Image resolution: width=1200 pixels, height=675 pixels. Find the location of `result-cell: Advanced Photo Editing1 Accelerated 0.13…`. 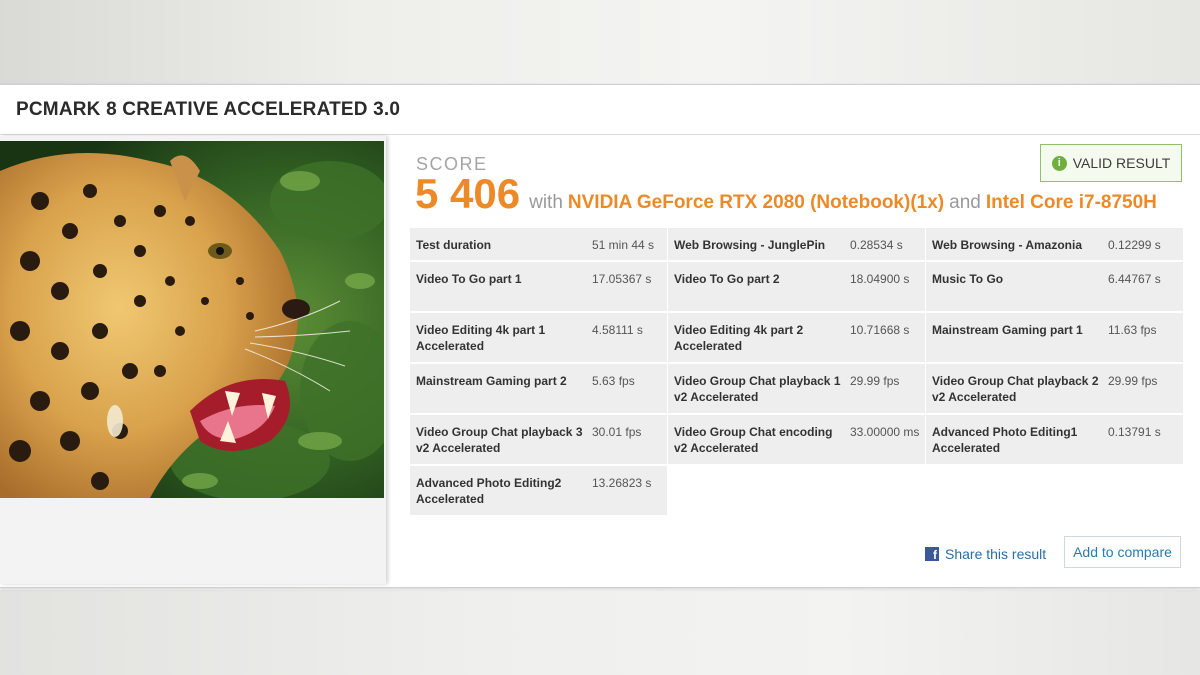

result-cell: Advanced Photo Editing1 Accelerated 0.13… is located at coordinates (1054, 440).